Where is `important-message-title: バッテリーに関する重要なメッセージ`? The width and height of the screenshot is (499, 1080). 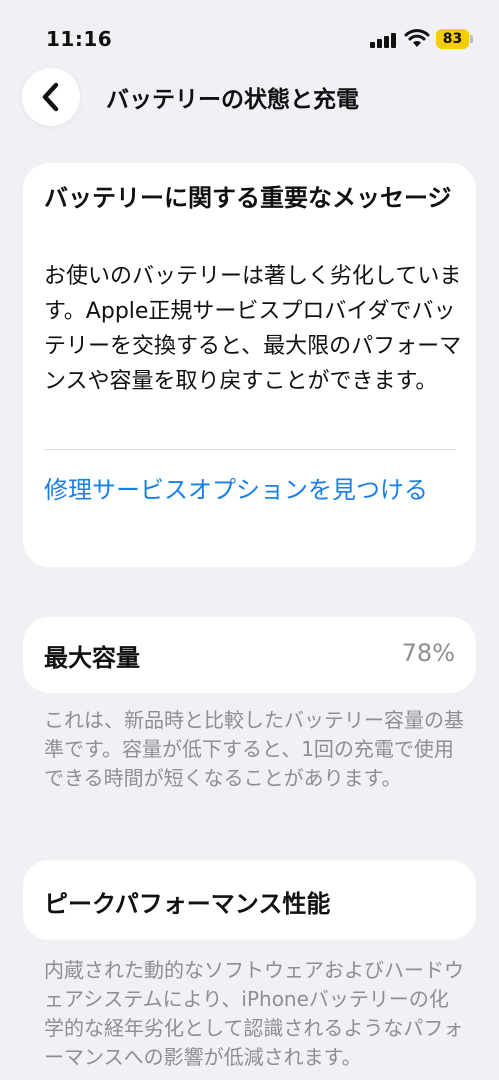 important-message-title: バッテリーに関する重要なメッセージ is located at coordinates (248, 198).